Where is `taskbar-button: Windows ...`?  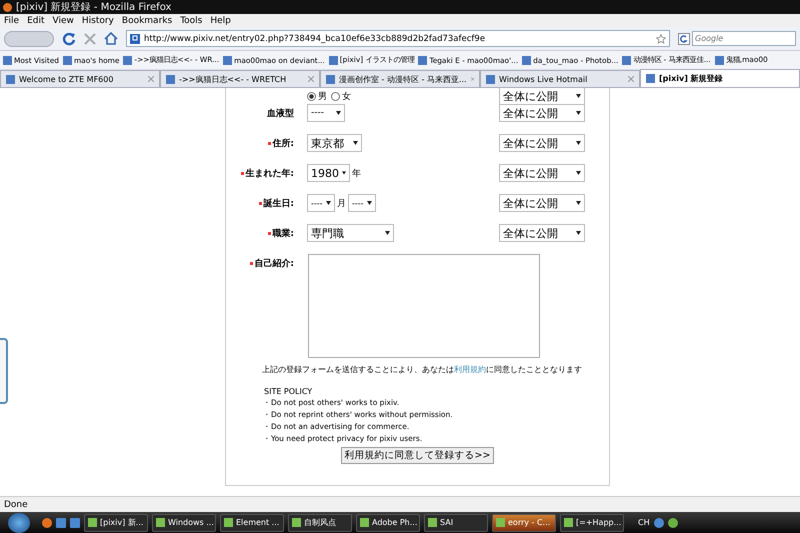
taskbar-button: Windows ... is located at coordinates (184, 523).